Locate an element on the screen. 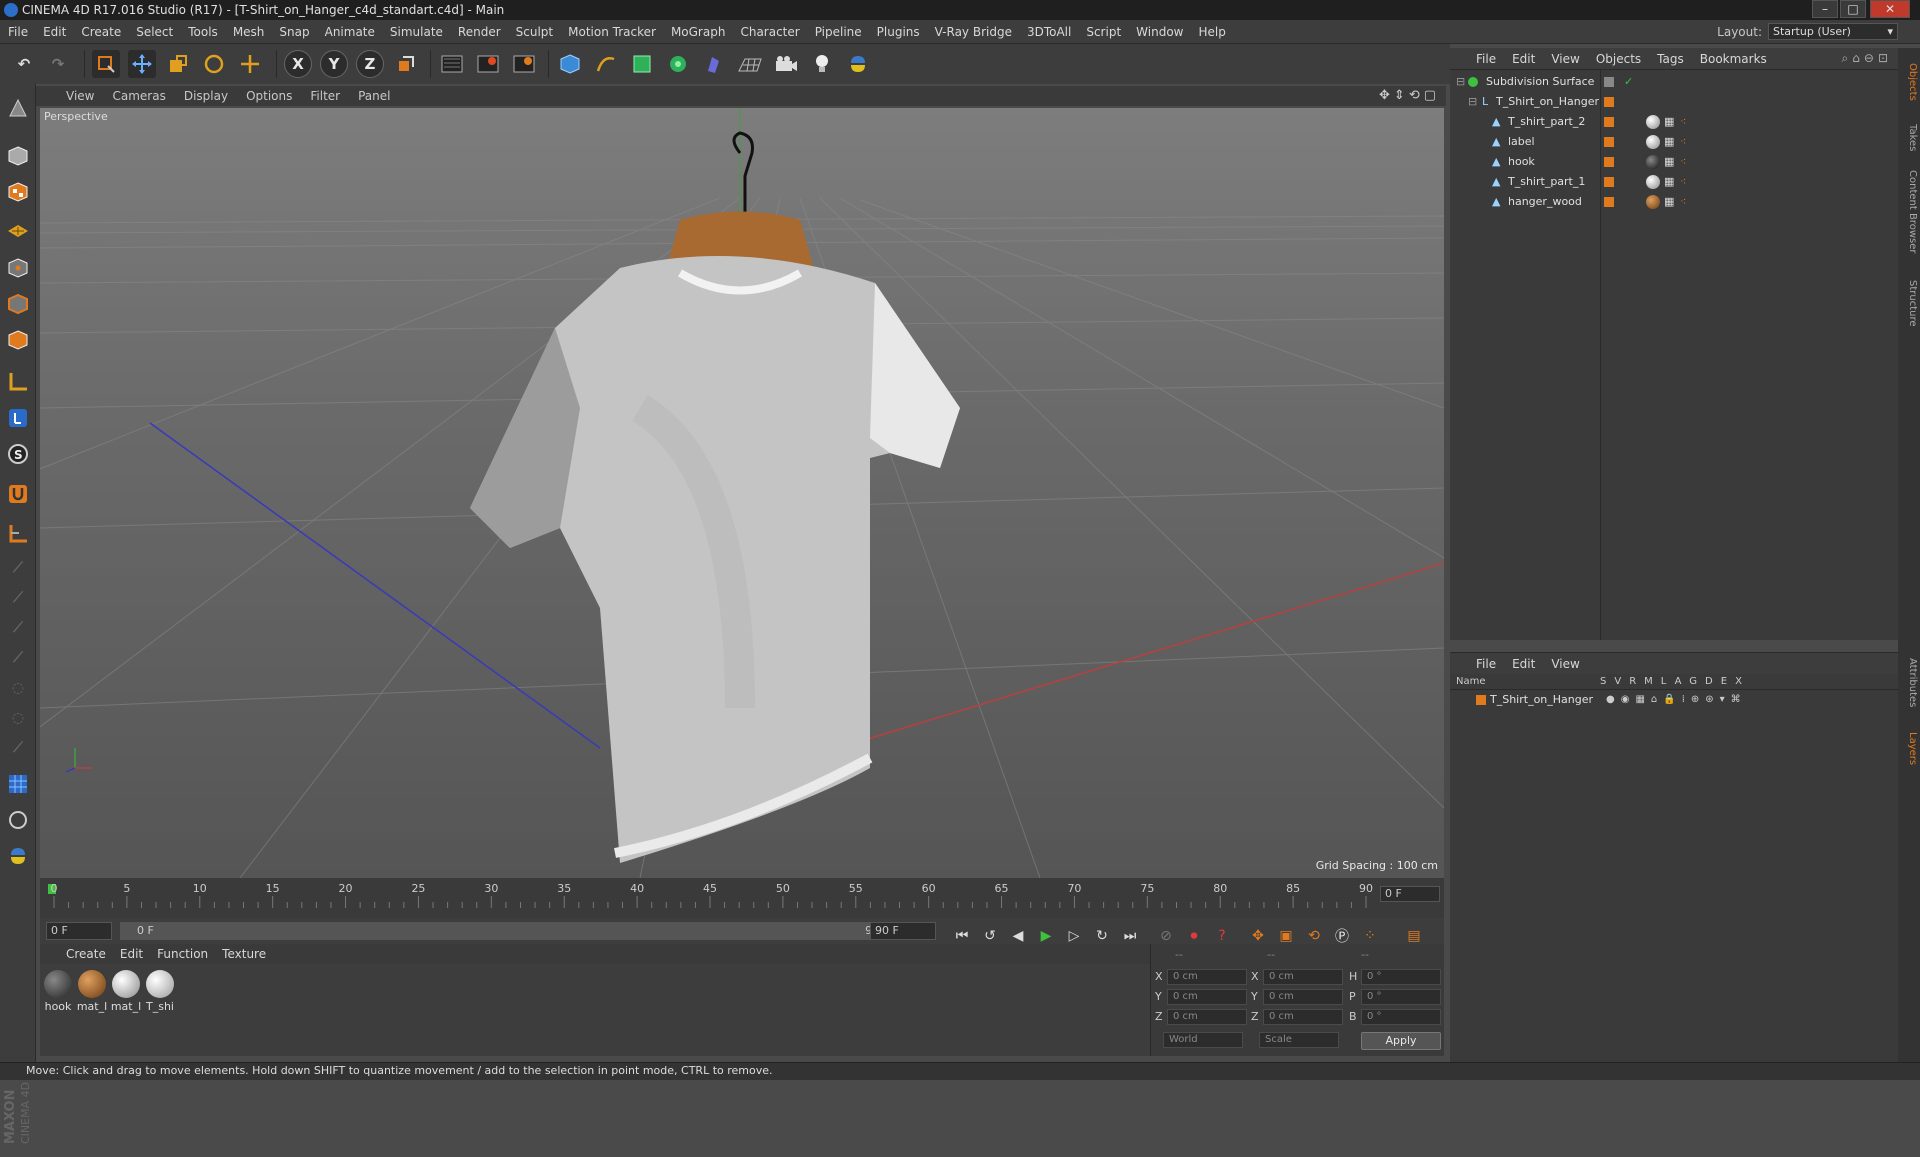 The height and width of the screenshot is (1157, 1920). tab-content-browser: Content Browser is located at coordinates (1909, 212).